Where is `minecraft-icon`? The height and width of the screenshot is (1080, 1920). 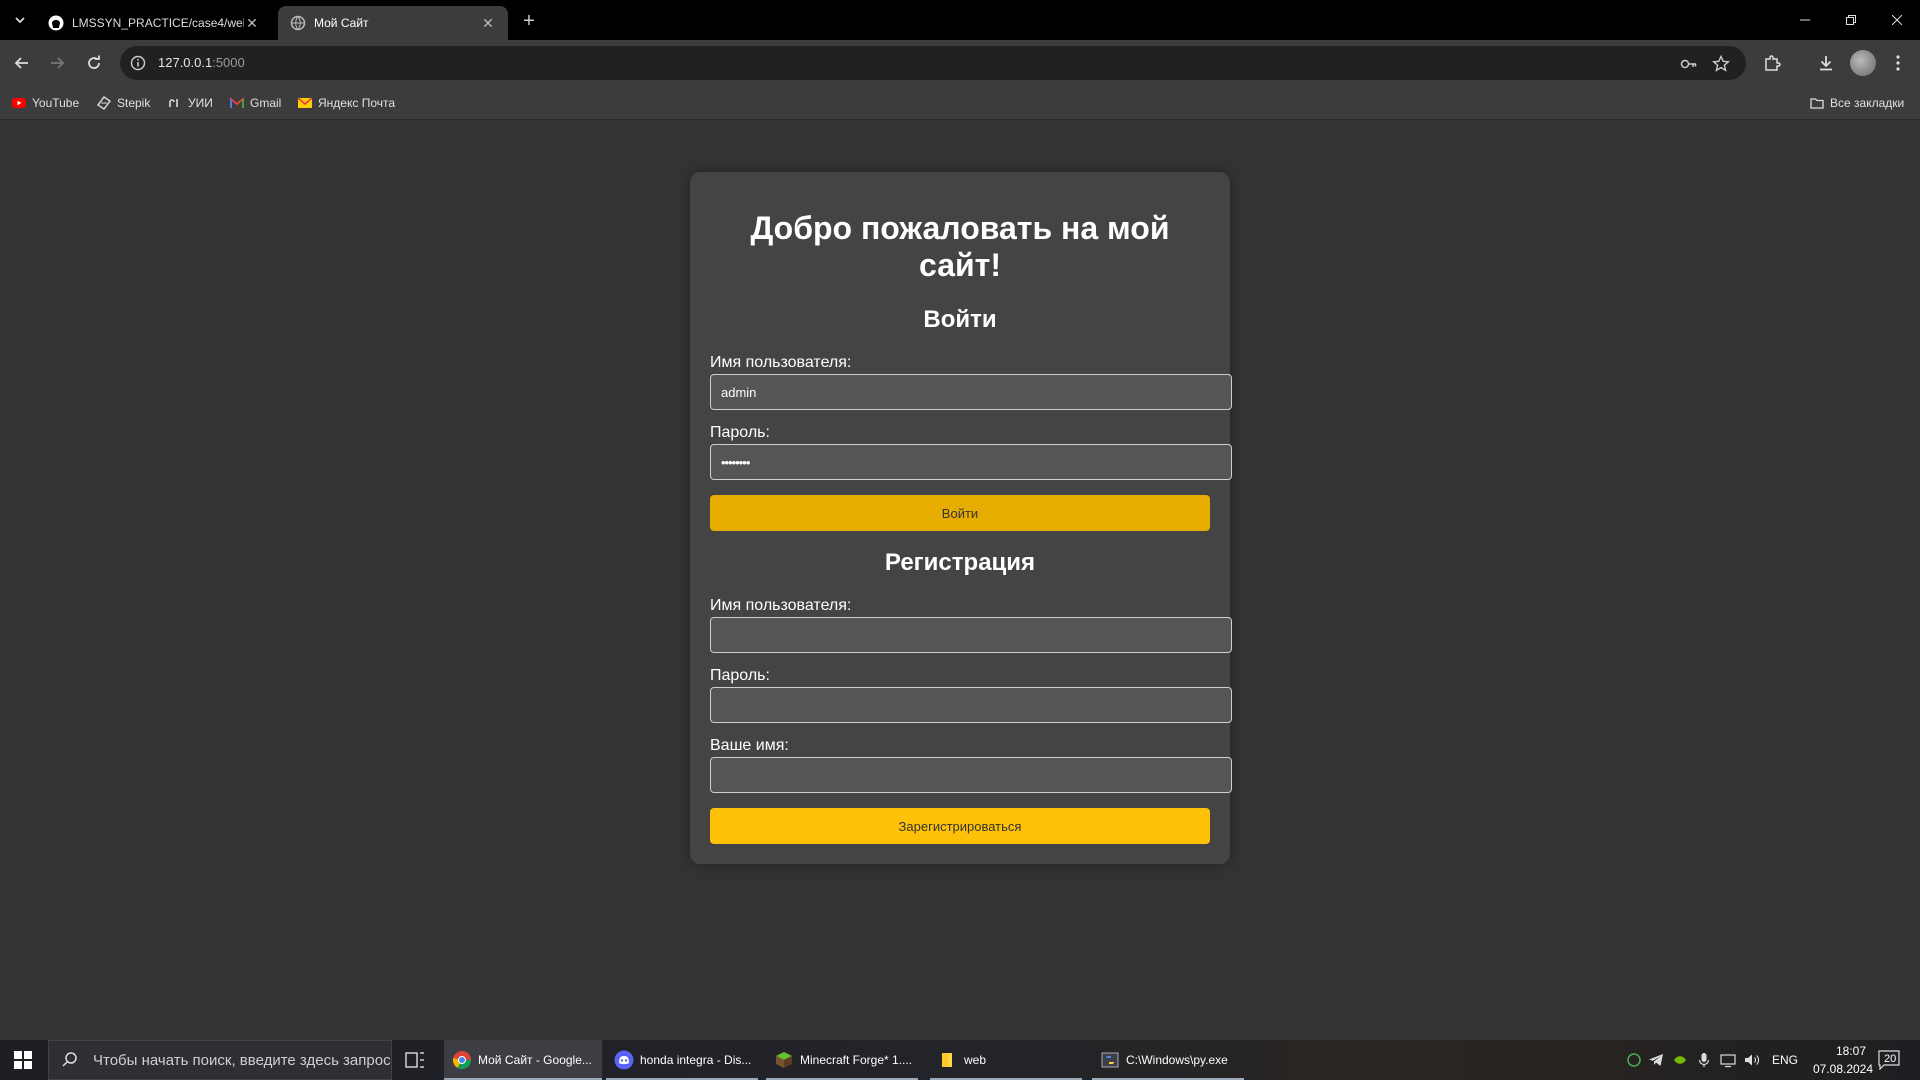
minecraft-icon is located at coordinates (784, 1060).